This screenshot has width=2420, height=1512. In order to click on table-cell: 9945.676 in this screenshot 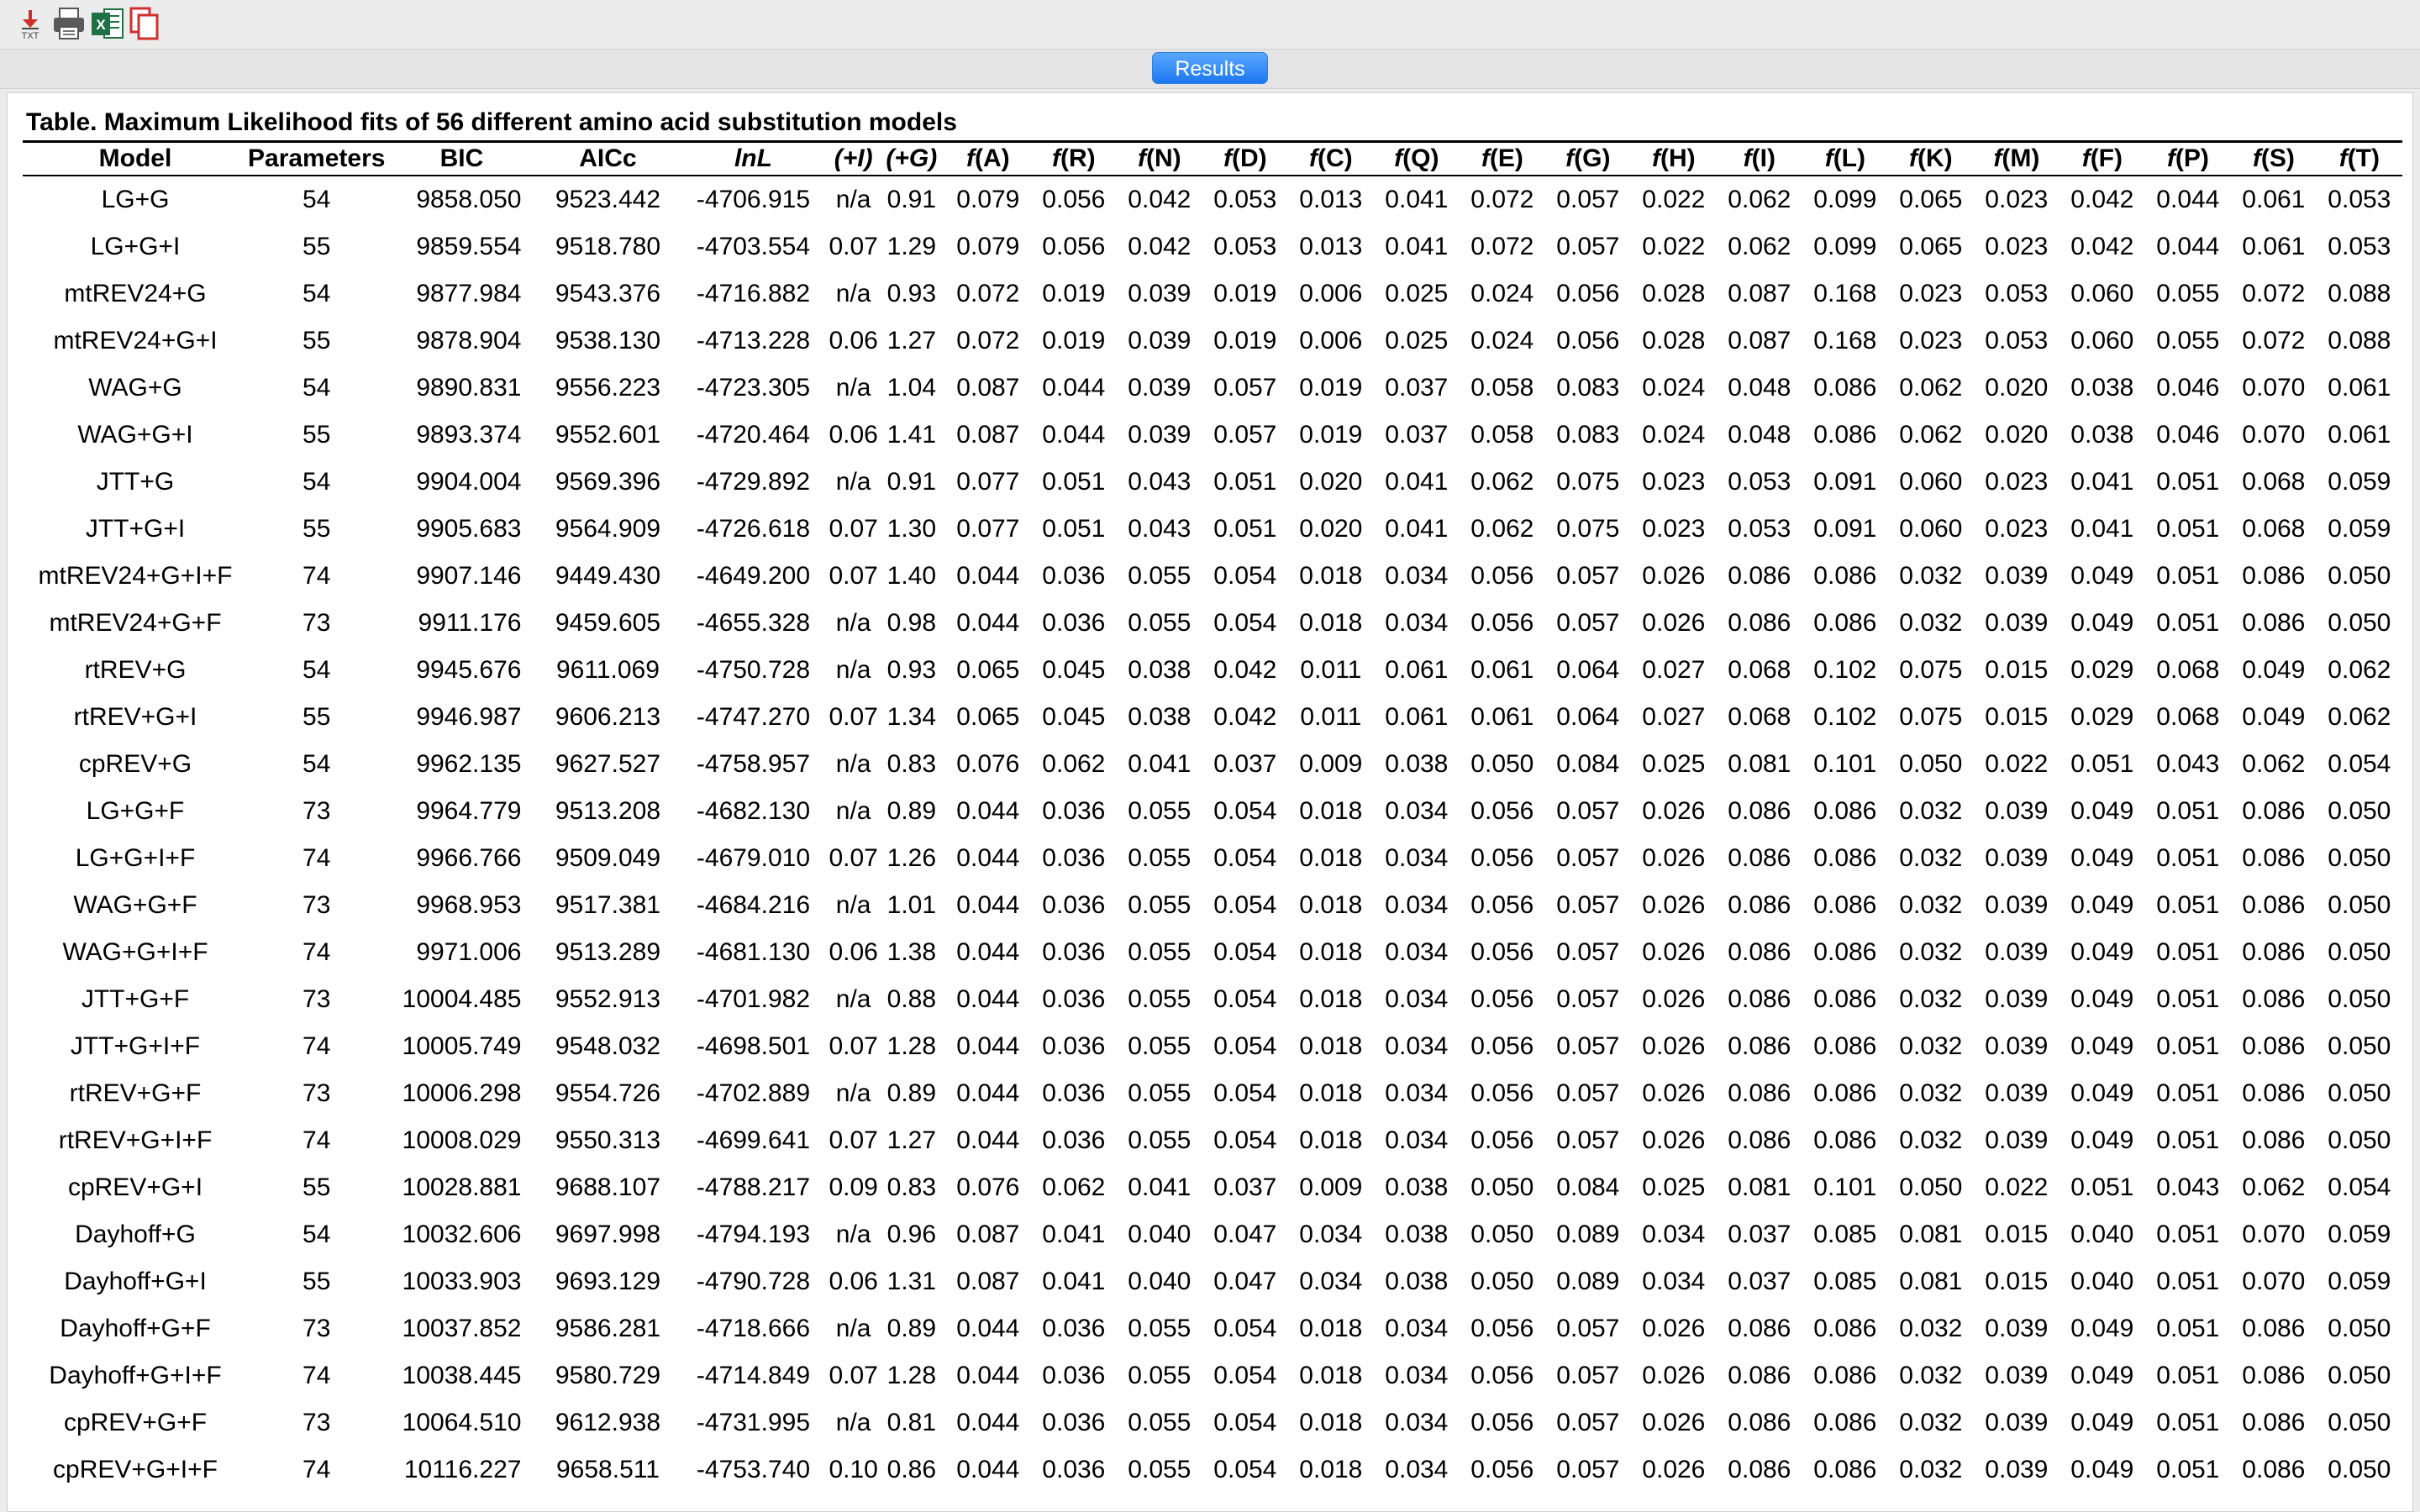, I will do `click(469, 669)`.